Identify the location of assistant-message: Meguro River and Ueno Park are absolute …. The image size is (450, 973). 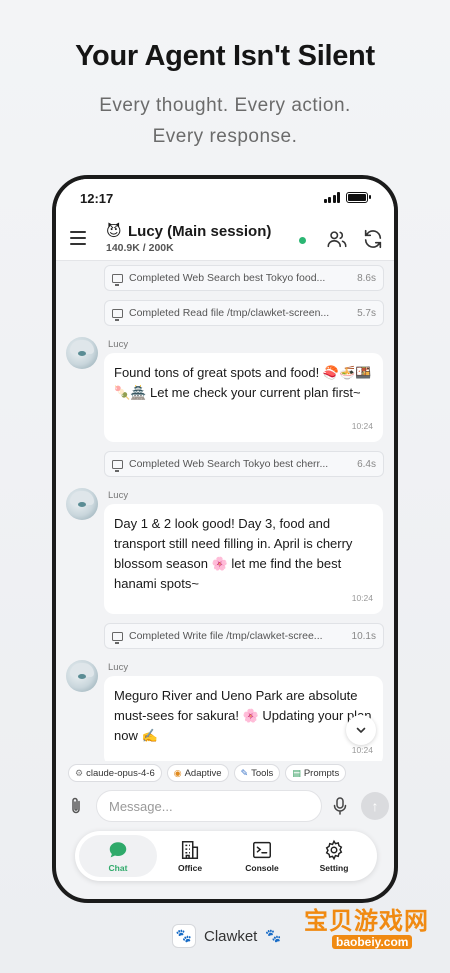
(243, 718).